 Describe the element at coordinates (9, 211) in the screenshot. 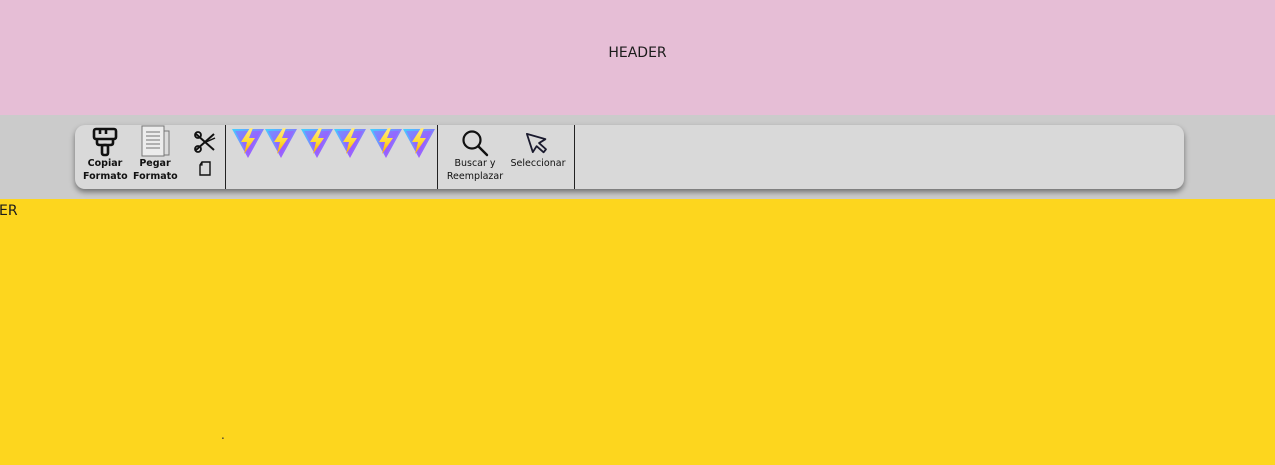

I see `content-text: ER` at that location.